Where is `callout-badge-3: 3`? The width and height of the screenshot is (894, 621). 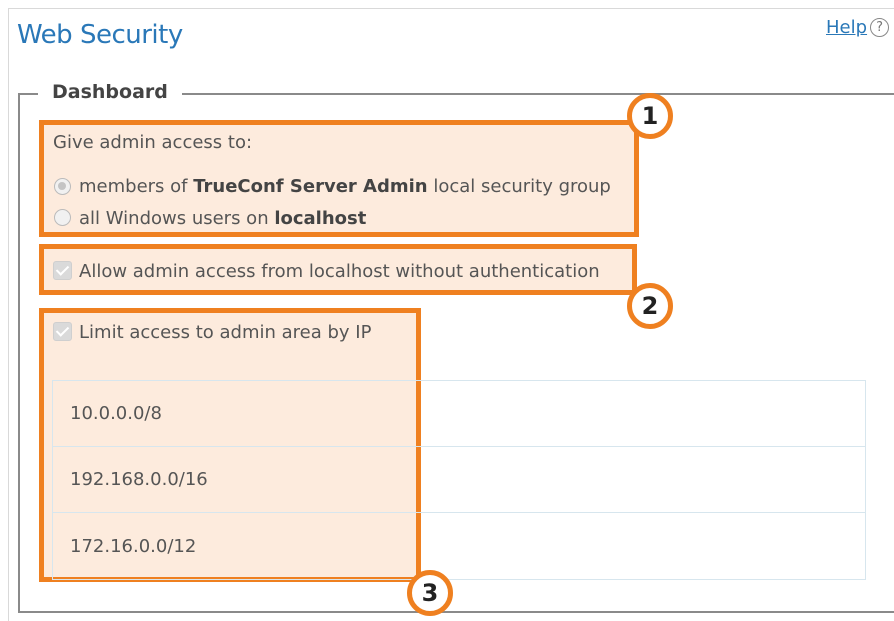 callout-badge-3: 3 is located at coordinates (430, 593).